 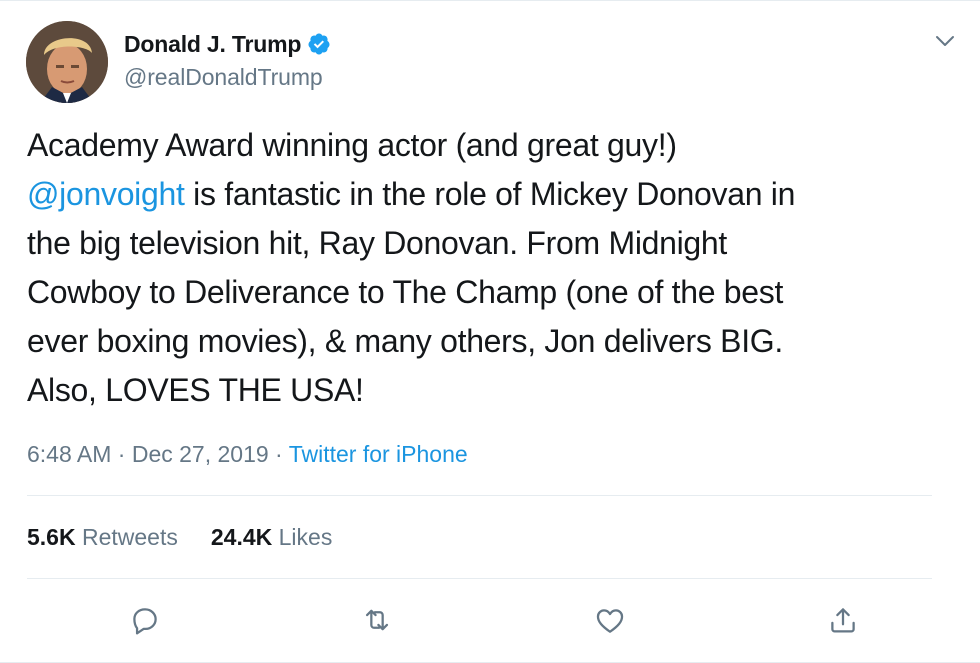 I want to click on tweet-line-text: Also, LOVES THE USA!, so click(x=195, y=390).